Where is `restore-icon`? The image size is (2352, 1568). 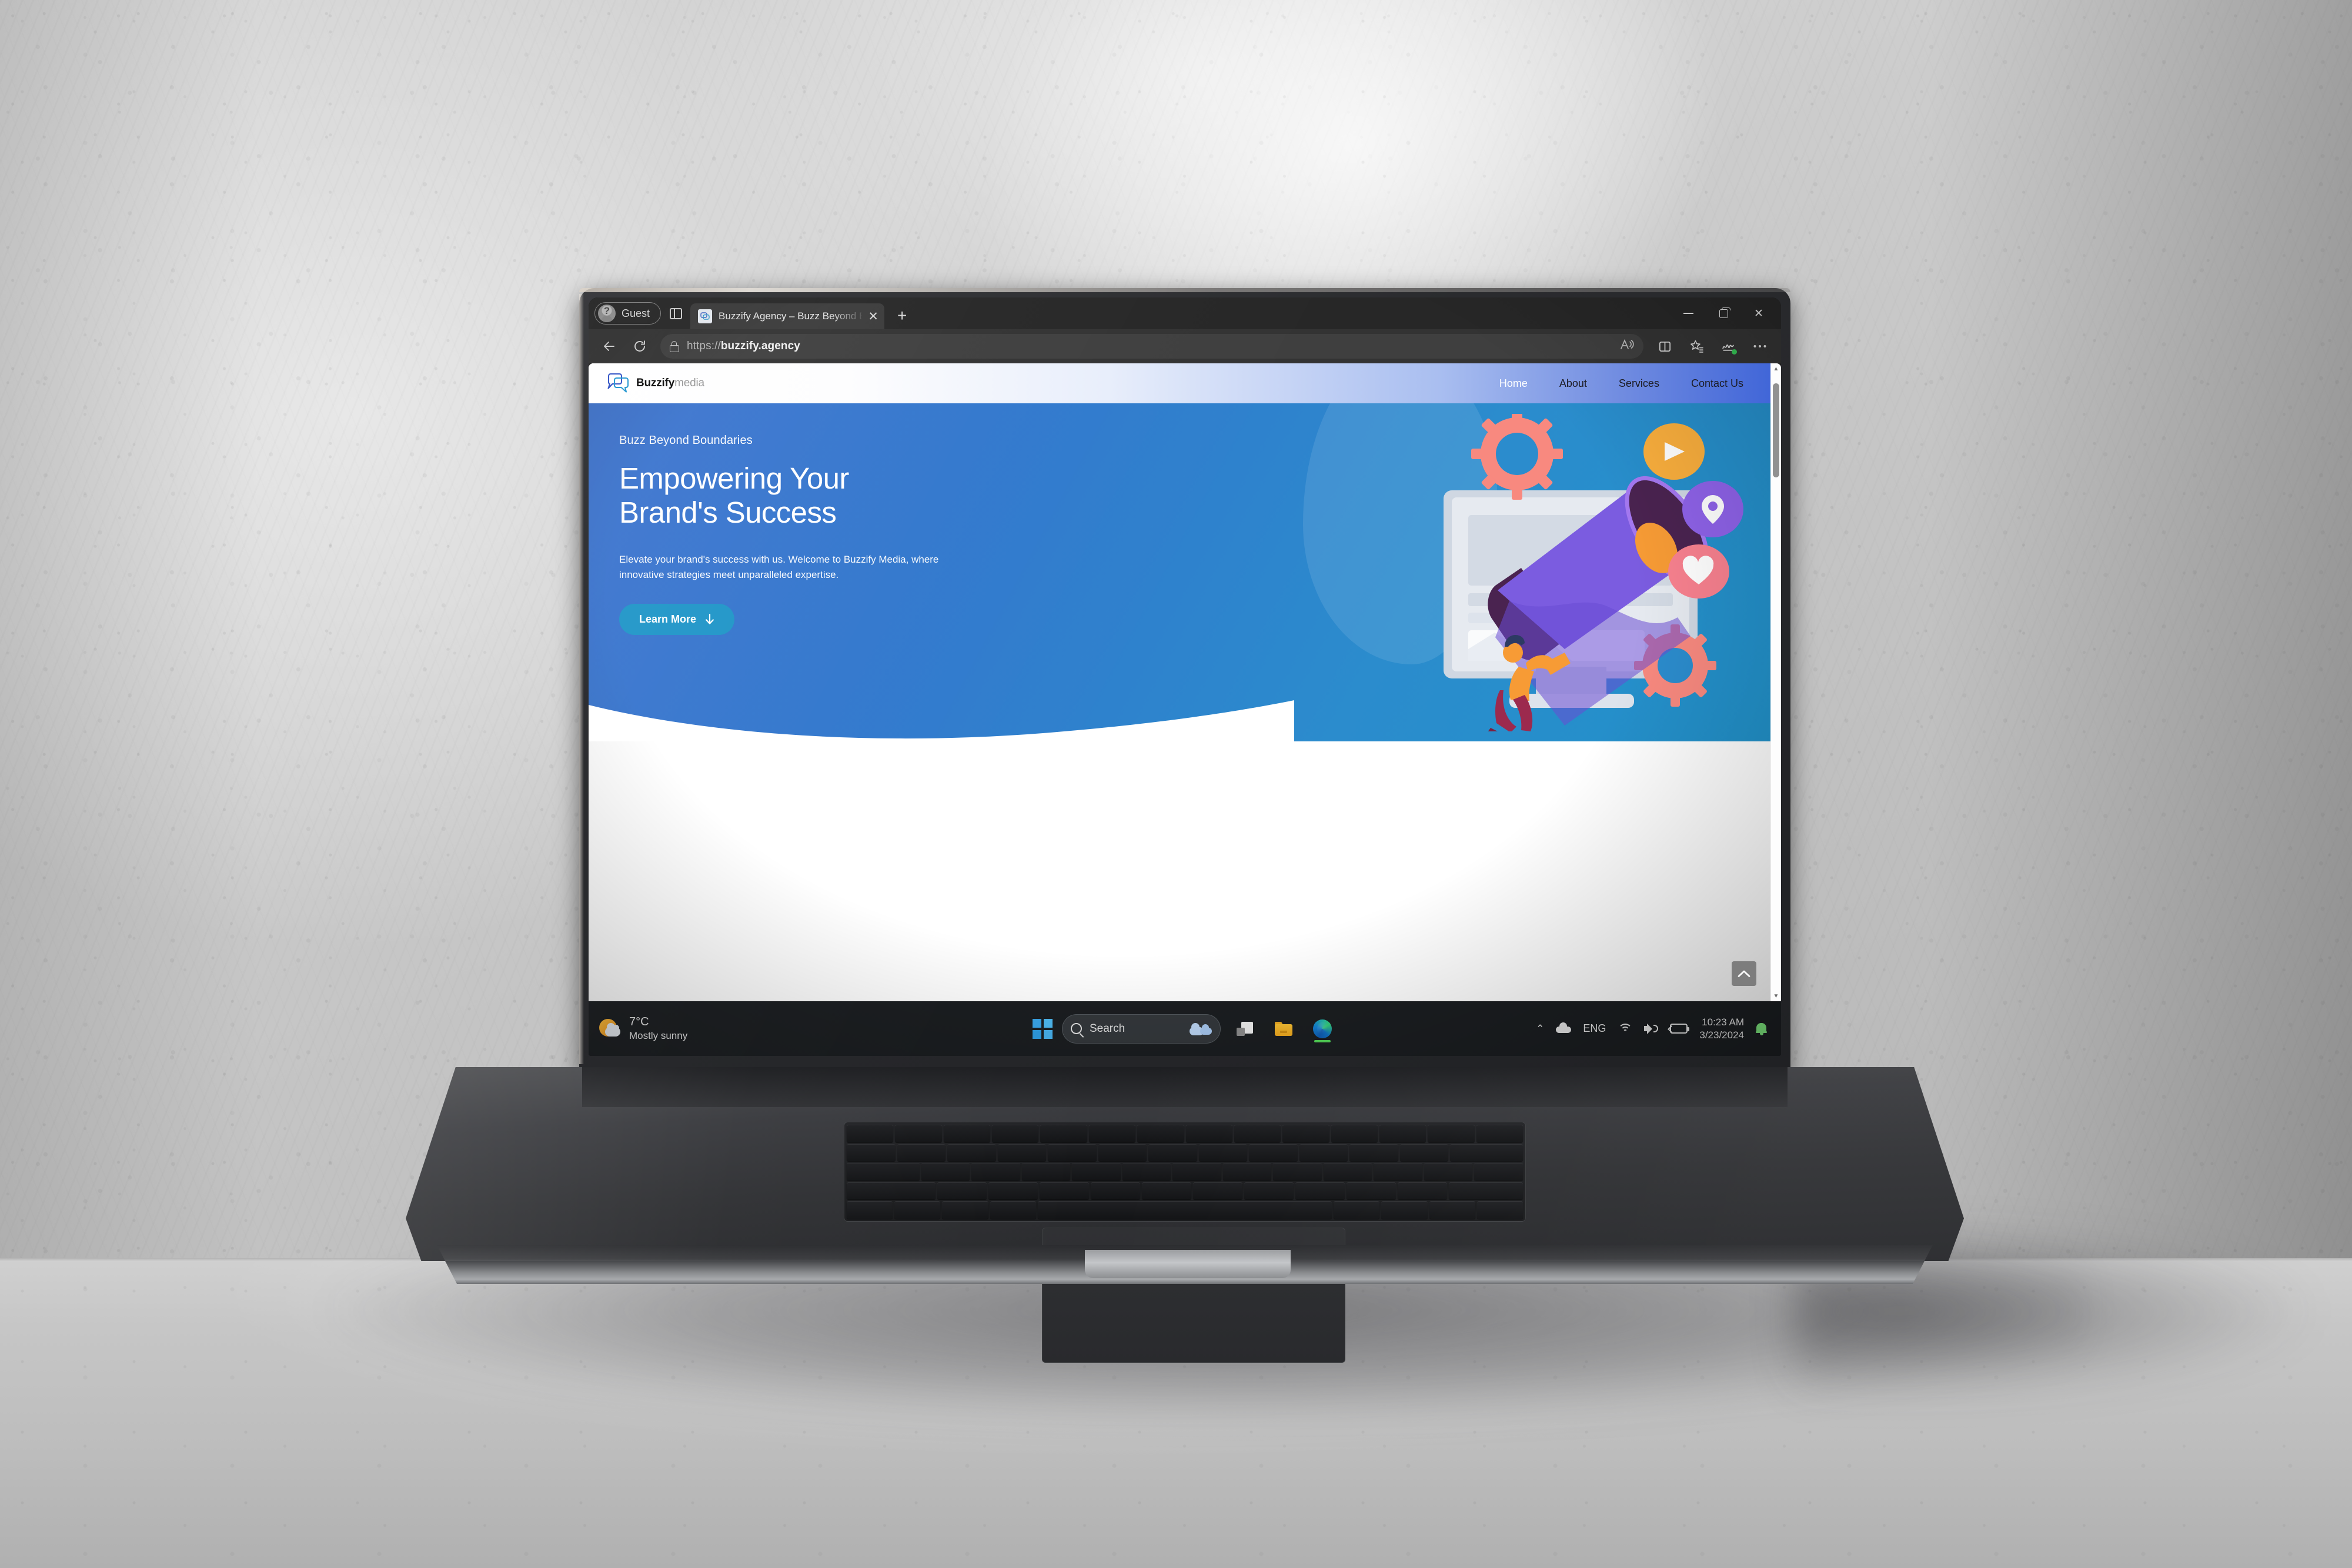 restore-icon is located at coordinates (1724, 312).